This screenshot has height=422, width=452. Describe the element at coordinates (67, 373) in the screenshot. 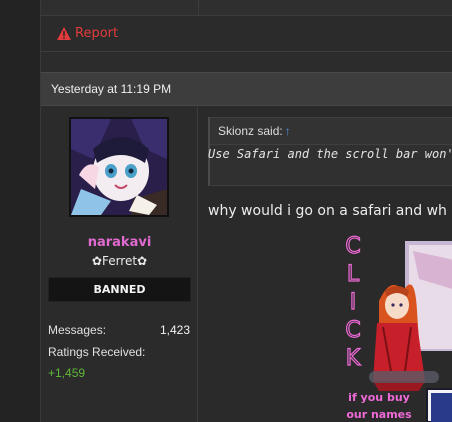

I see `ratings-value: +1,459` at that location.